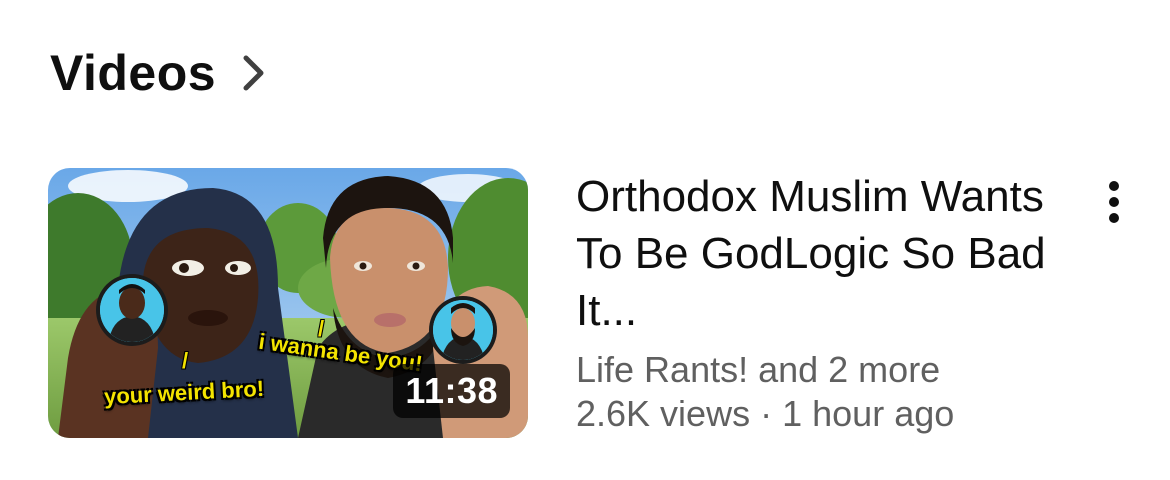 Image resolution: width=1170 pixels, height=480 pixels. Describe the element at coordinates (826, 370) in the screenshot. I see `channel-name: Life Rants! and 2 more` at that location.